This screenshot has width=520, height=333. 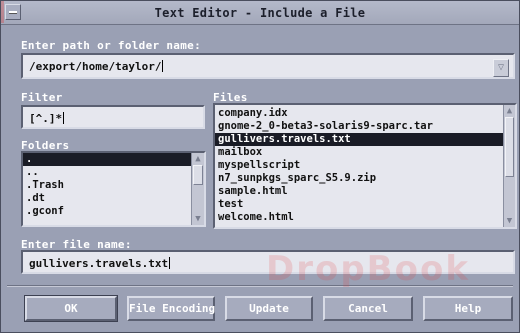 What do you see at coordinates (46, 118) in the screenshot?
I see `filter-input-value: [^.]*` at bounding box center [46, 118].